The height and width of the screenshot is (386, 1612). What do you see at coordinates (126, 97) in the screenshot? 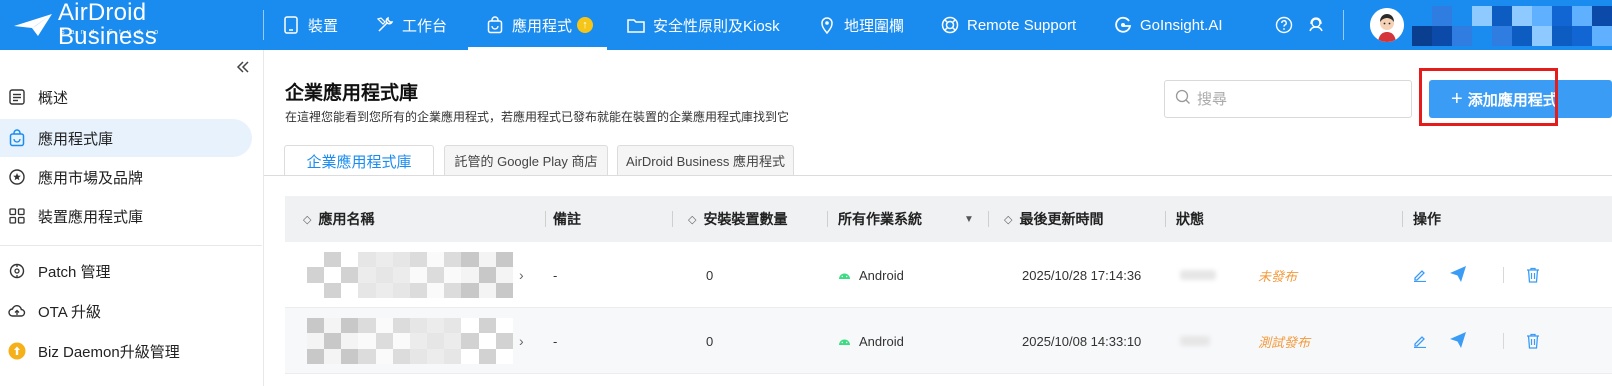
I see `sidebar-item-overview: 概述` at bounding box center [126, 97].